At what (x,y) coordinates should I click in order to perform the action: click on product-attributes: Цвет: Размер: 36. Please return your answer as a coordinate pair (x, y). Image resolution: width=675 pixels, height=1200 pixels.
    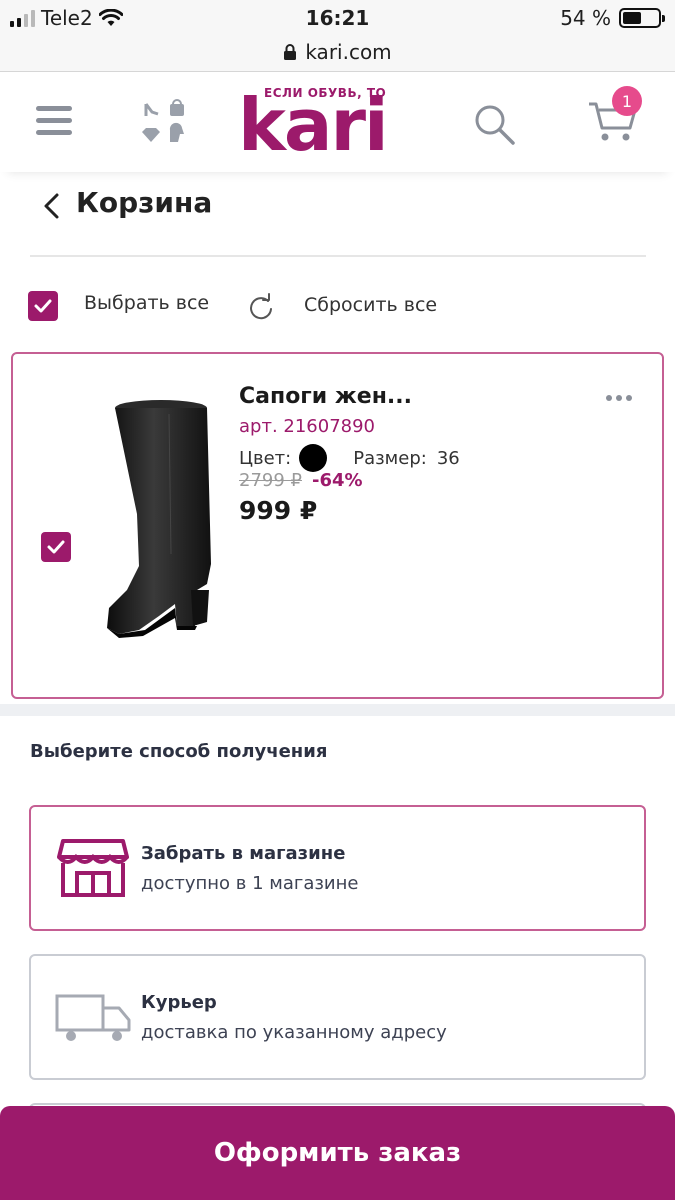
    Looking at the image, I should click on (349, 458).